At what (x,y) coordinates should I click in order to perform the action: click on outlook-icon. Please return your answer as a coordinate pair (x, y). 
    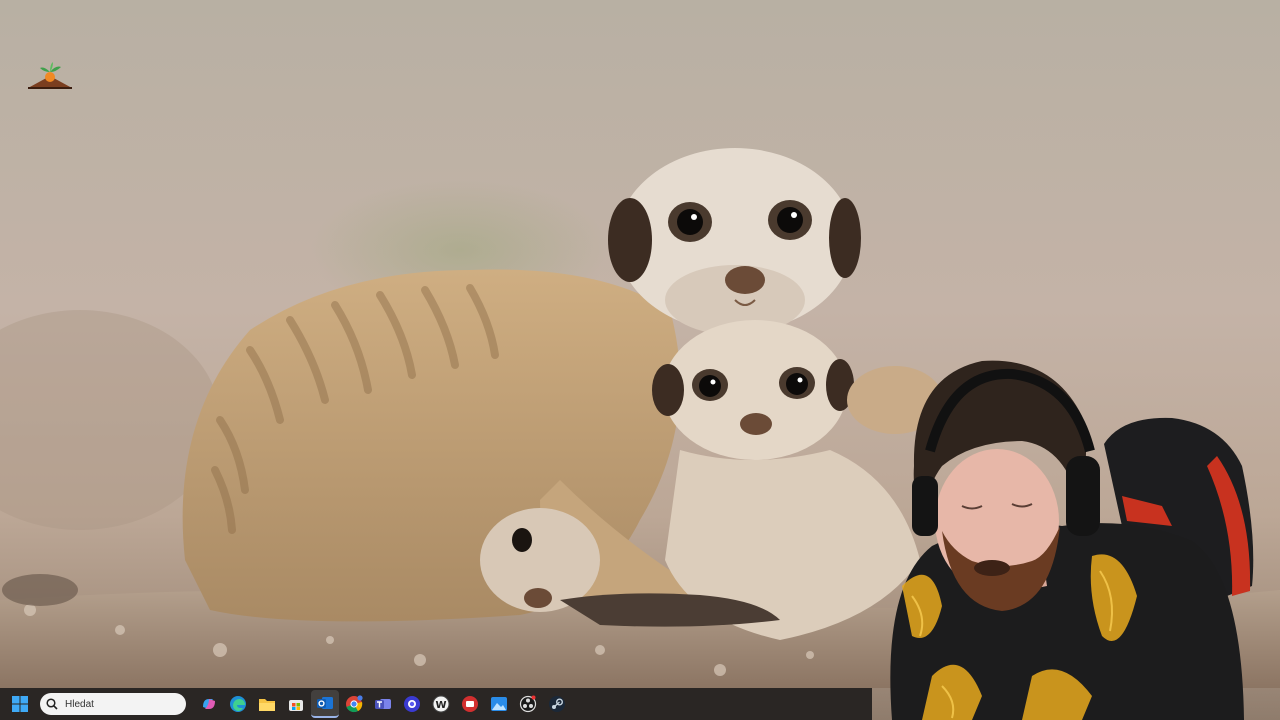
    Looking at the image, I should click on (325, 704).